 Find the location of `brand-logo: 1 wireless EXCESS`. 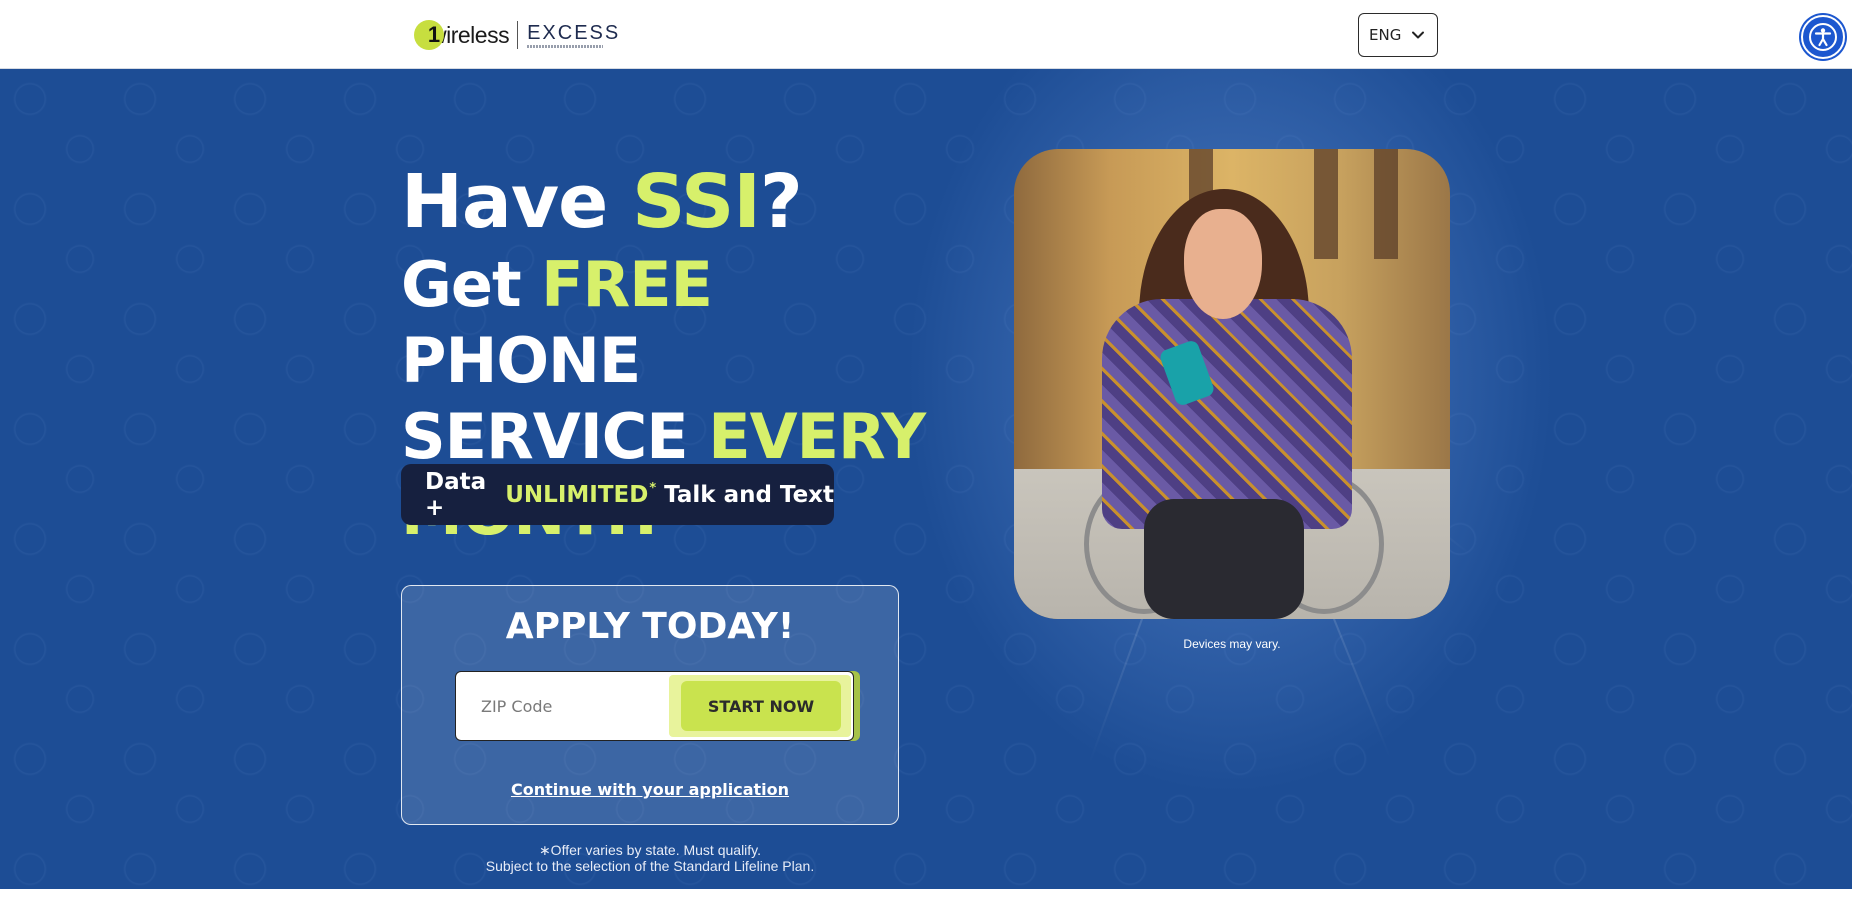

brand-logo: 1 wireless EXCESS is located at coordinates (517, 35).